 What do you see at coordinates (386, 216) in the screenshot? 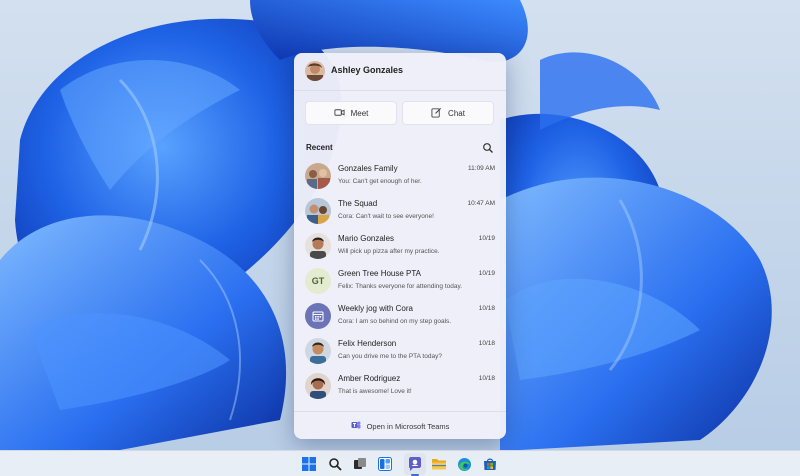
I see `chat-preview: Cora: Can't wait to see everyone!` at bounding box center [386, 216].